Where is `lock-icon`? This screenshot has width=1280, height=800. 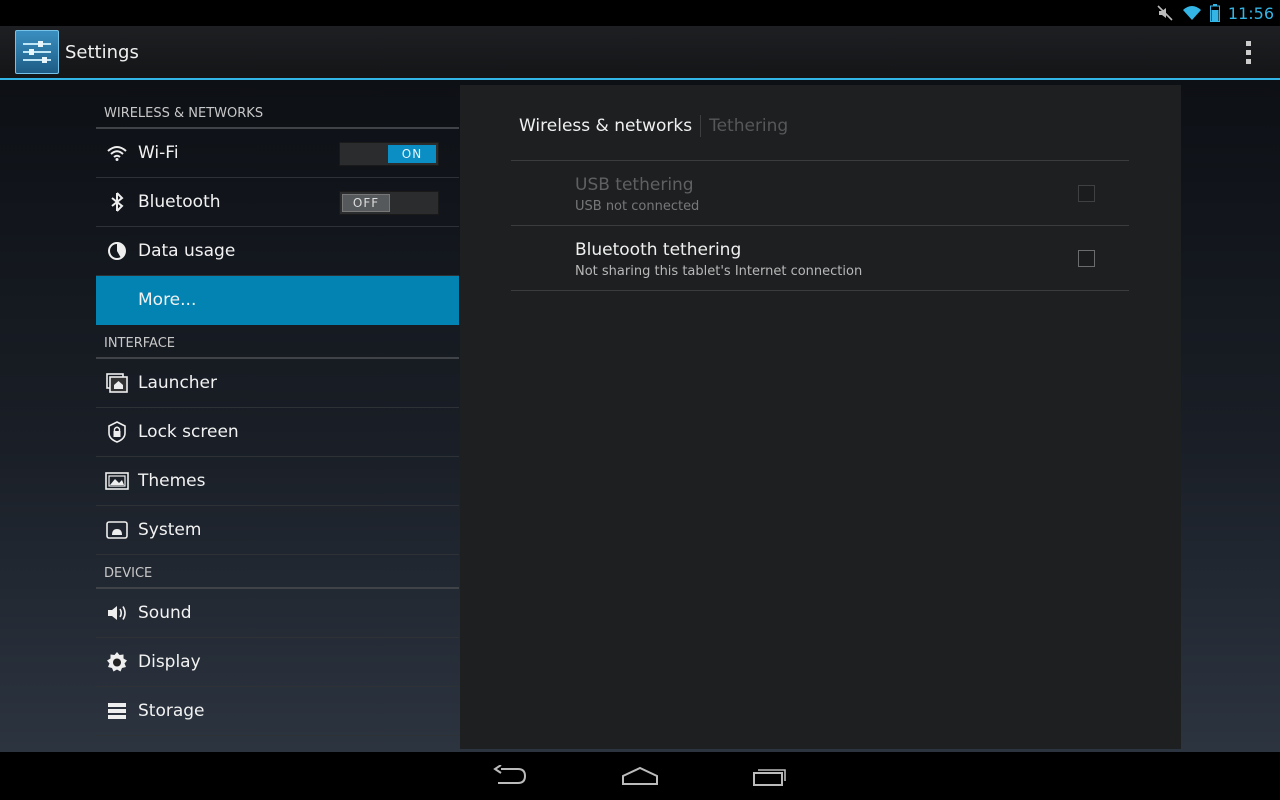
lock-icon is located at coordinates (117, 432).